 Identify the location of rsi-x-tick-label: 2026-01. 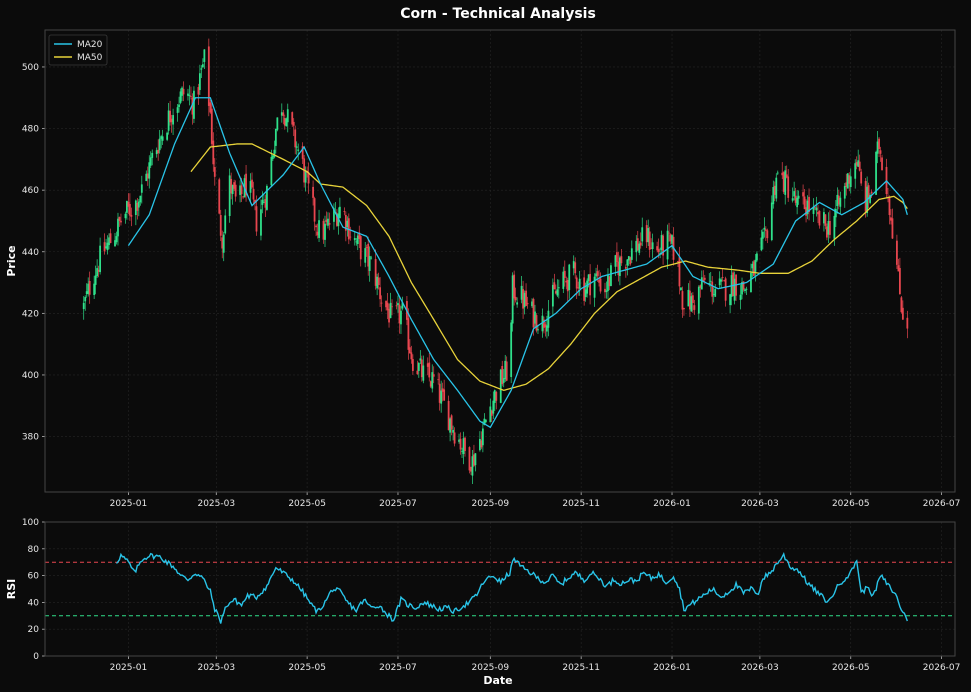
(672, 668).